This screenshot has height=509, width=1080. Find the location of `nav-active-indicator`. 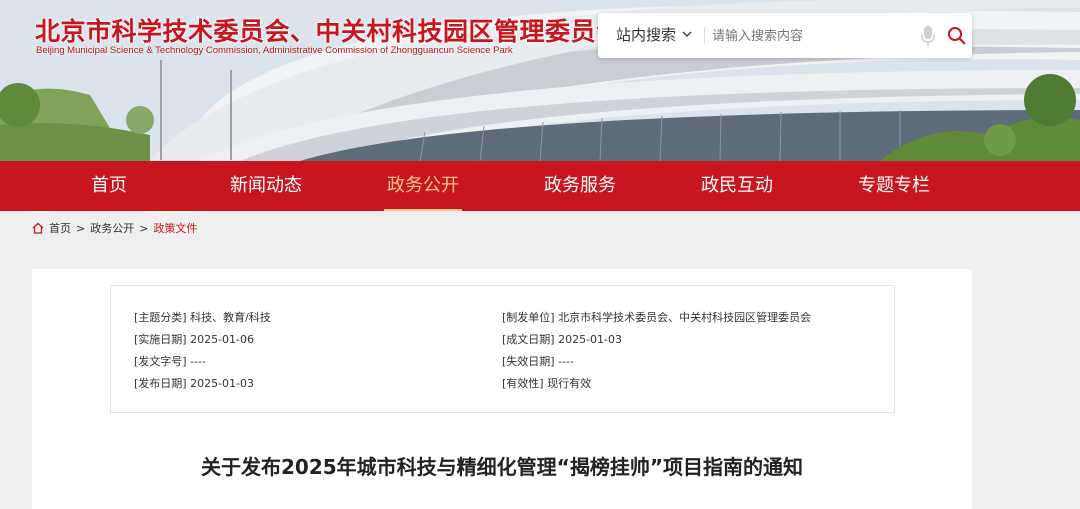

nav-active-indicator is located at coordinates (423, 210).